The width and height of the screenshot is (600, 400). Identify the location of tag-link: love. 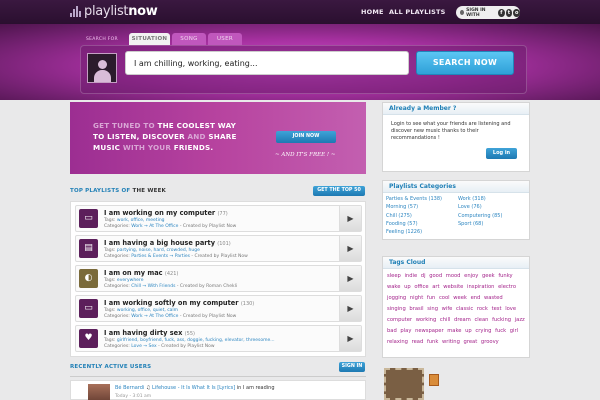
(510, 309).